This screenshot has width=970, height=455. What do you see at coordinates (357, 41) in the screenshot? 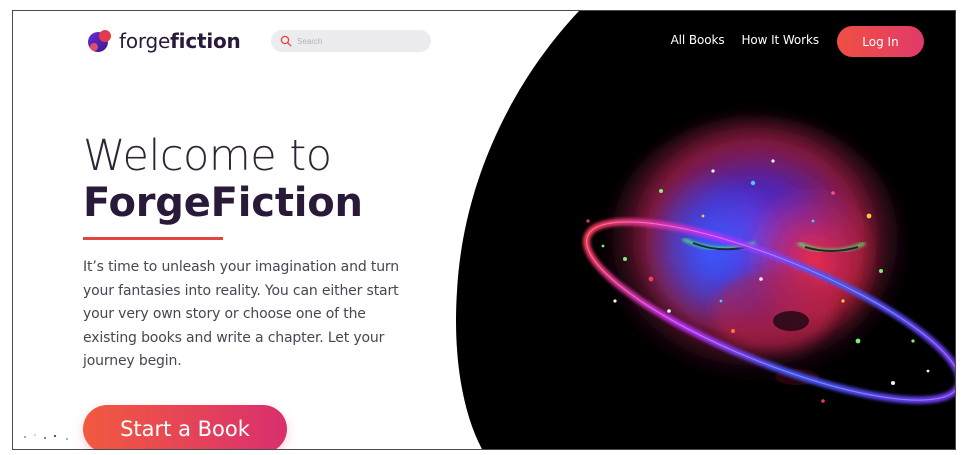
I see `search-input` at bounding box center [357, 41].